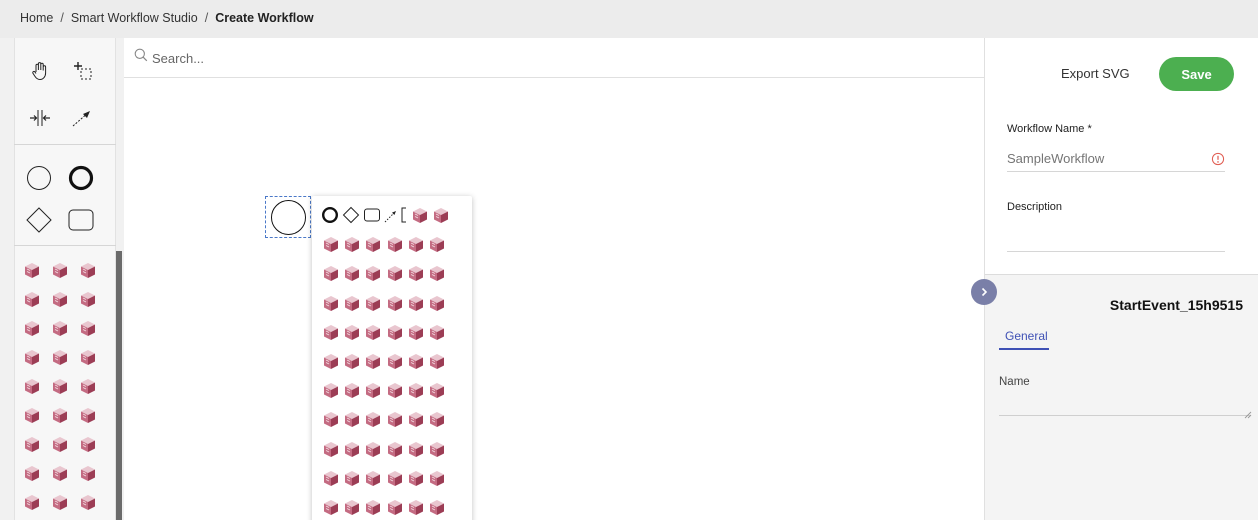 The image size is (1258, 520). I want to click on lasso-tool-icon, so click(82, 71).